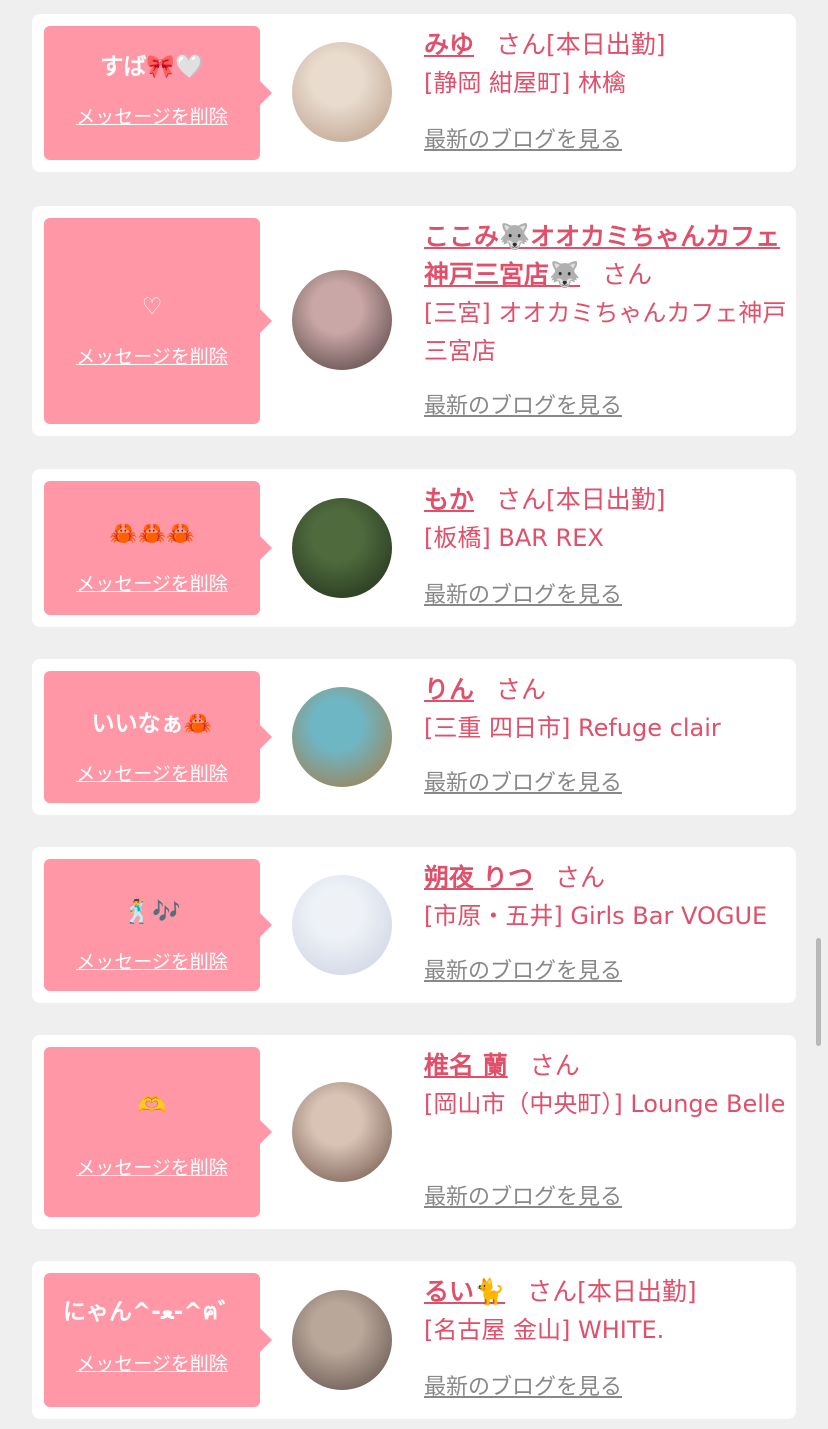 The image size is (828, 1429). Describe the element at coordinates (606, 878) in the screenshot. I see `name-line: 朔夜 りつ さん` at that location.